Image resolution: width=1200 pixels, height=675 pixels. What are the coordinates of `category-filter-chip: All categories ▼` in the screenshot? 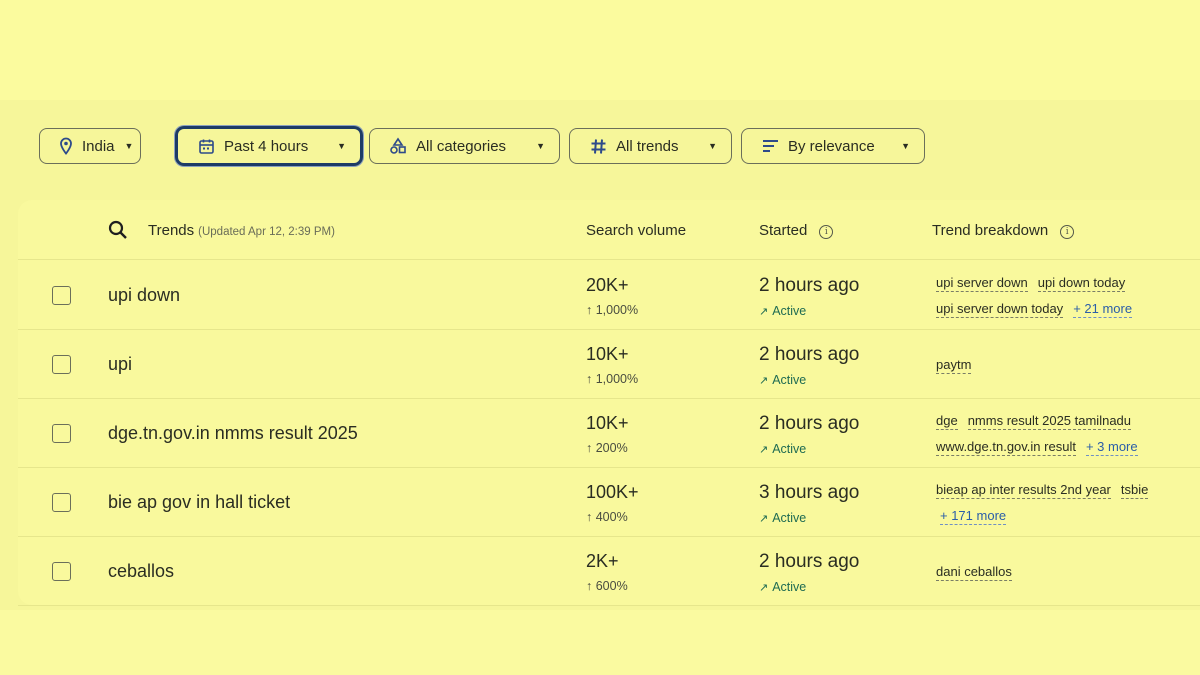 It's located at (464, 146).